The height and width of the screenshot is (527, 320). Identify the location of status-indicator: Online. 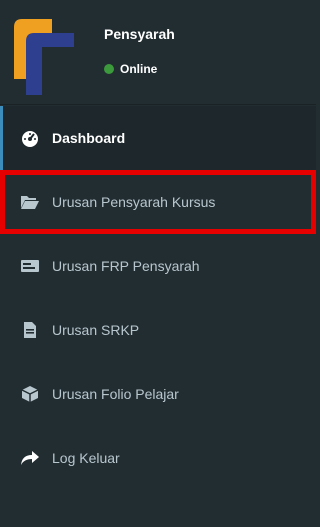
(130, 69).